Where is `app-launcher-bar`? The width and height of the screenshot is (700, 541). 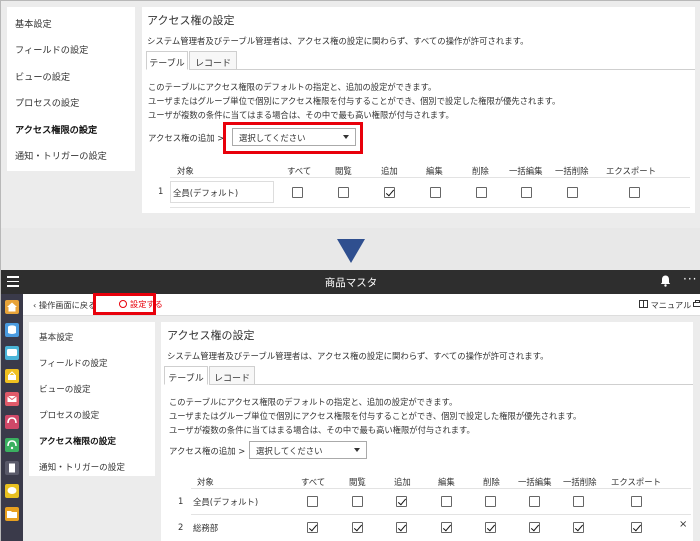 app-launcher-bar is located at coordinates (12, 417).